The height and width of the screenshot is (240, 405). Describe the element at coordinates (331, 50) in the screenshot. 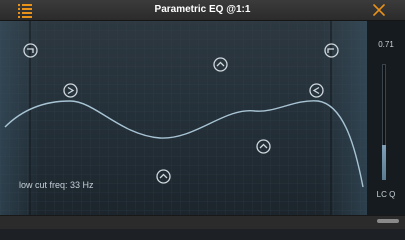

I see `band-handle-high-shelf` at that location.